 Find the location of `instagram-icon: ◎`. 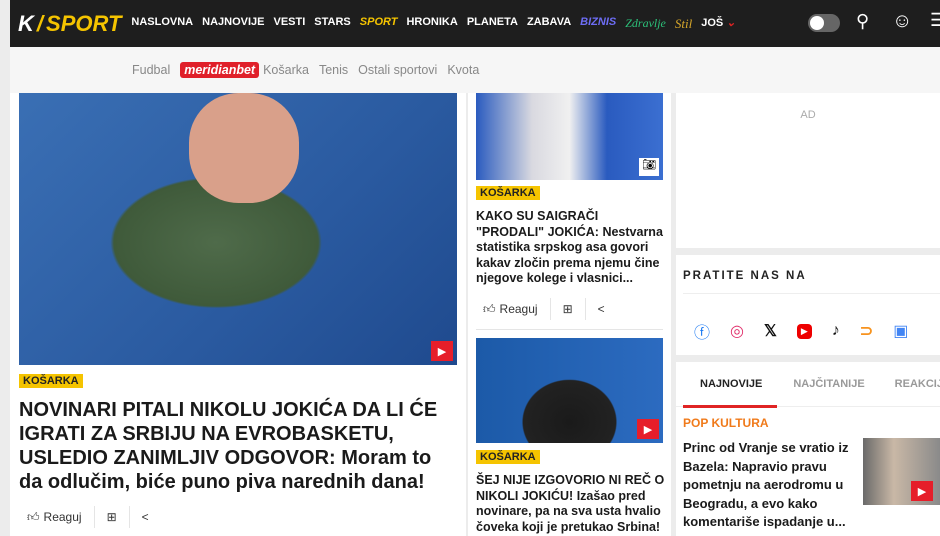

instagram-icon: ◎ is located at coordinates (737, 331).